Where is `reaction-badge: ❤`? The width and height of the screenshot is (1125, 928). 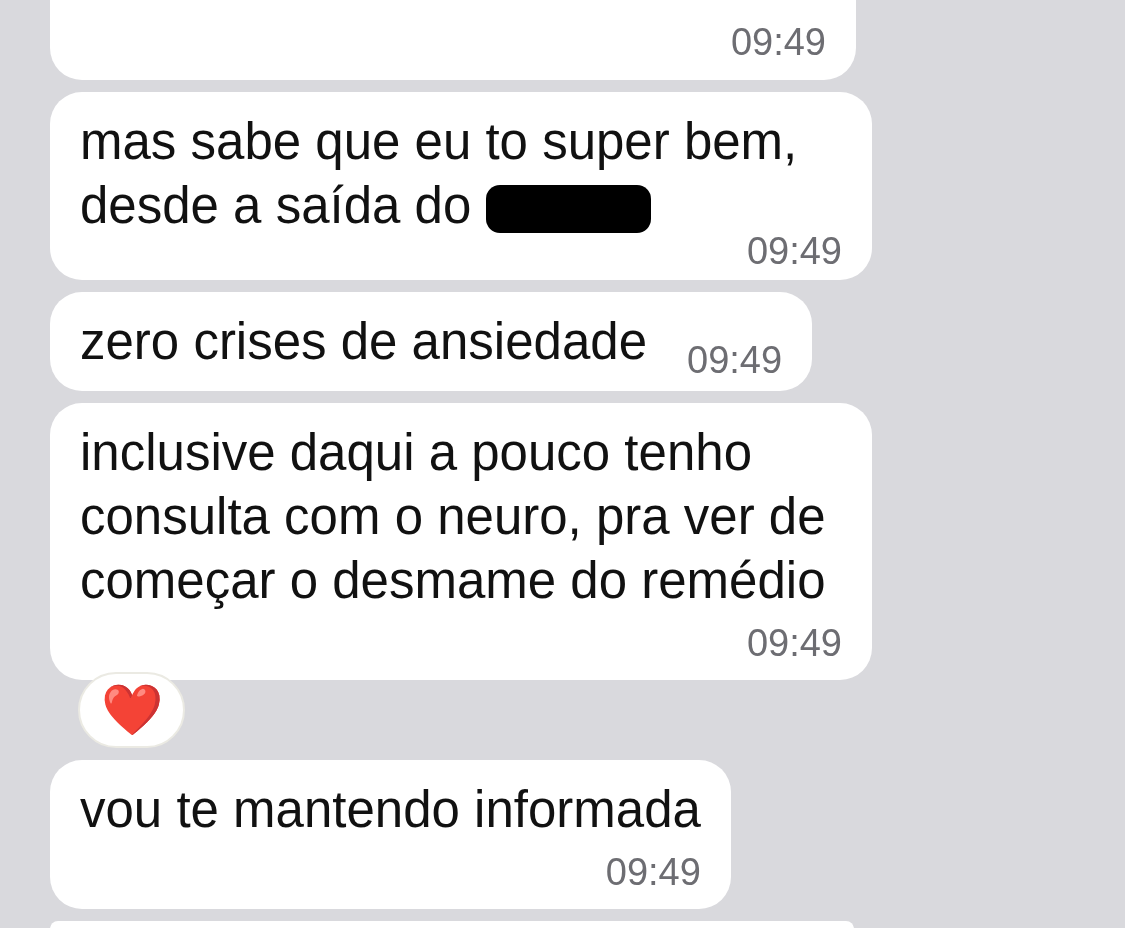
reaction-badge: ❤ is located at coordinates (131, 710).